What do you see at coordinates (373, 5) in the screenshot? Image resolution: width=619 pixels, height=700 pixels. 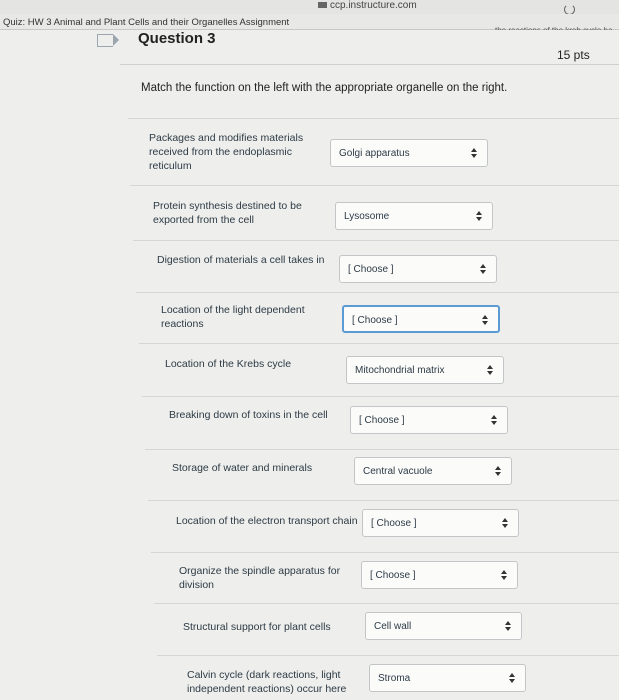 I see `url-text: ccp.instructure.com` at bounding box center [373, 5].